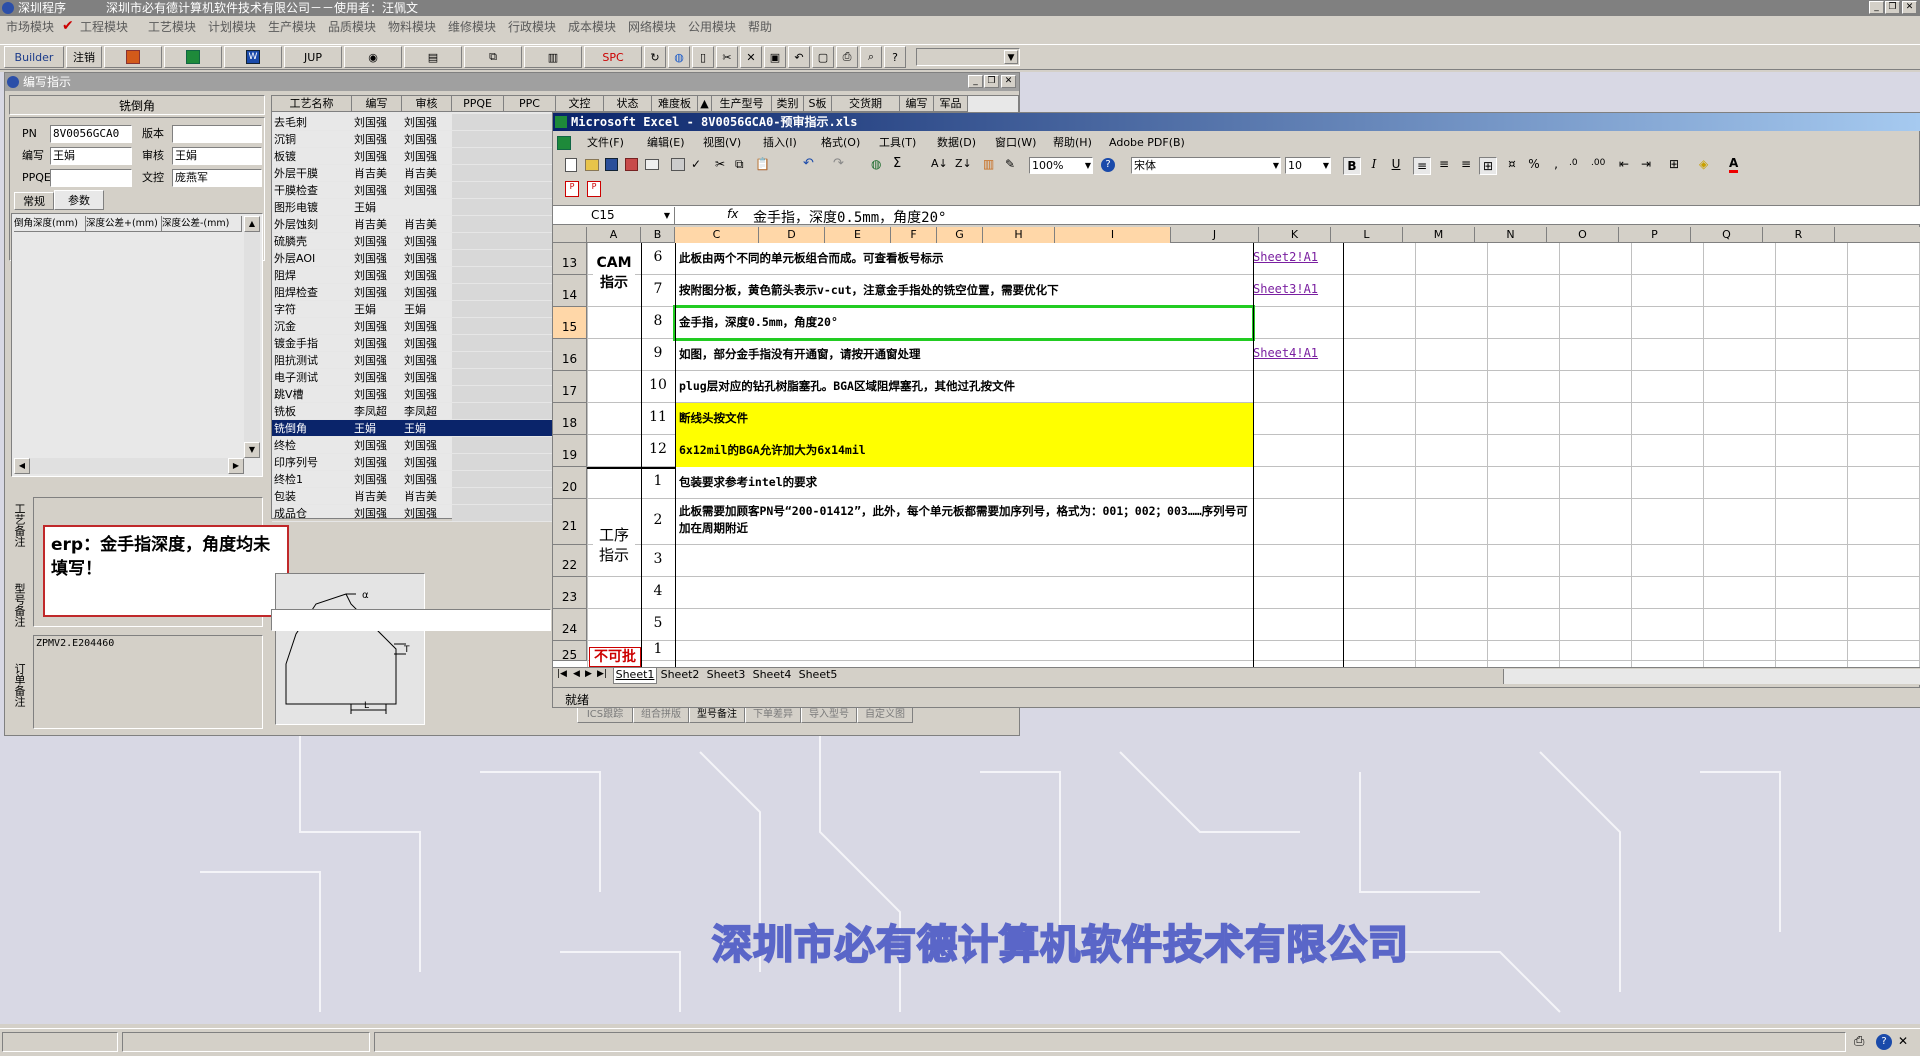  What do you see at coordinates (964, 258) in the screenshot?
I see `instruction-cell: 此板由两个不同的单元板组合而成。可查看板号标示` at bounding box center [964, 258].